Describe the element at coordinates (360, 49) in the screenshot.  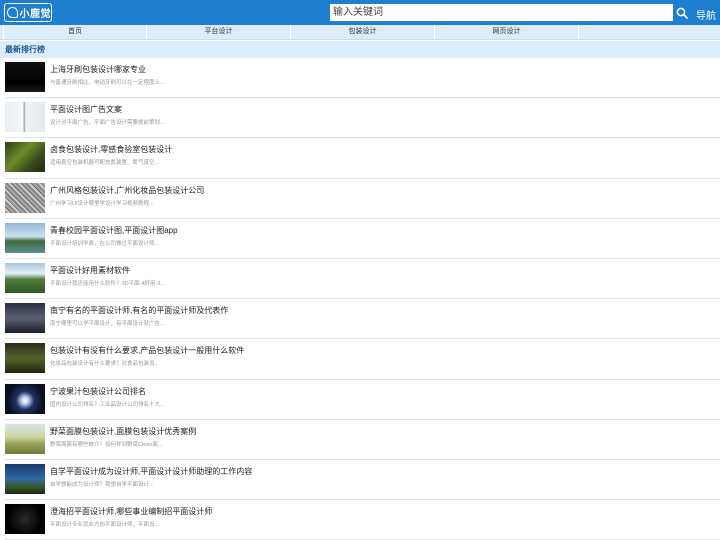
I see `section-title: 最新排行榜` at that location.